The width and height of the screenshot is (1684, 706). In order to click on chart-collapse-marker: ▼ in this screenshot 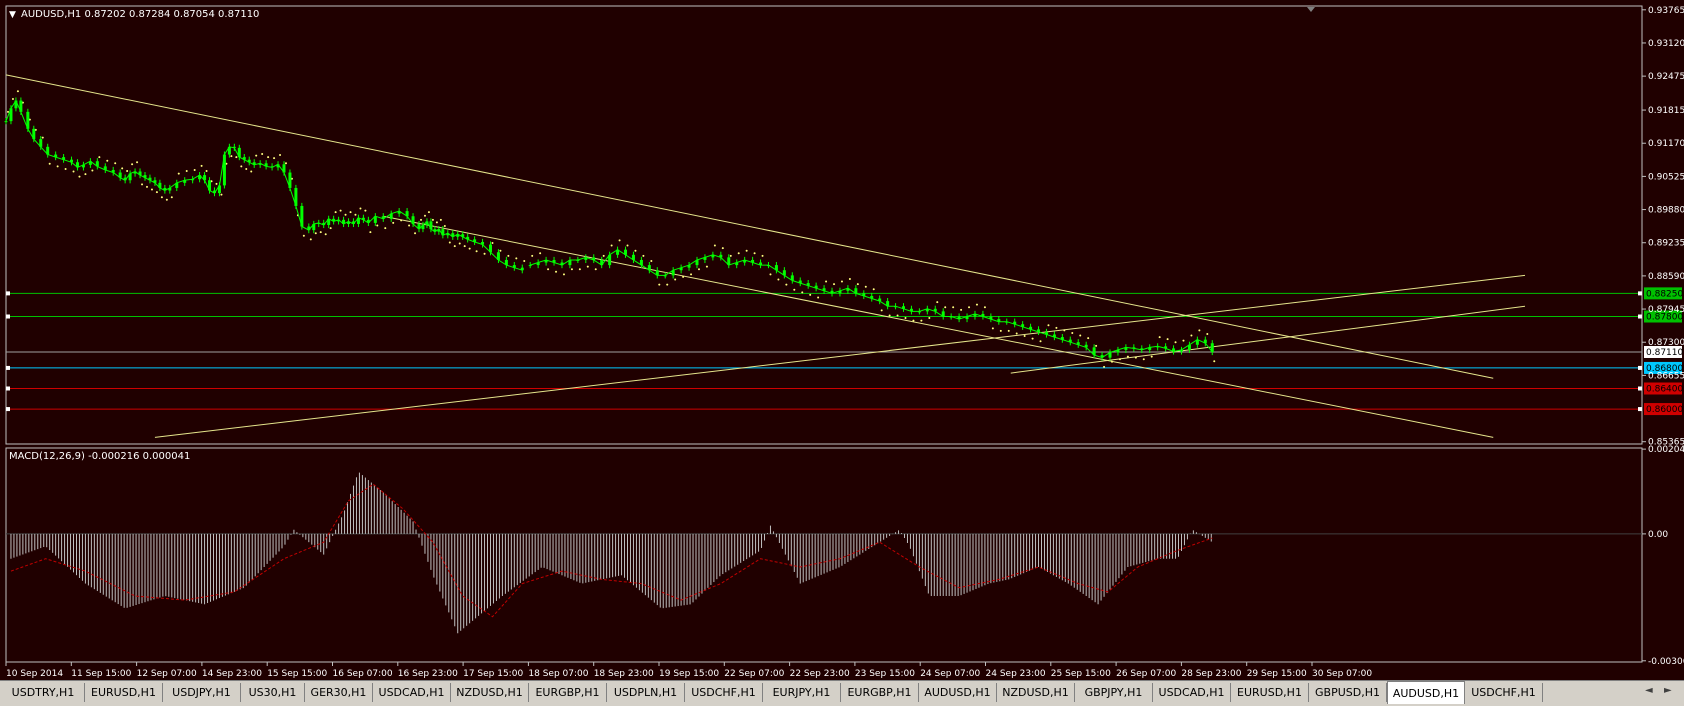, I will do `click(12, 15)`.